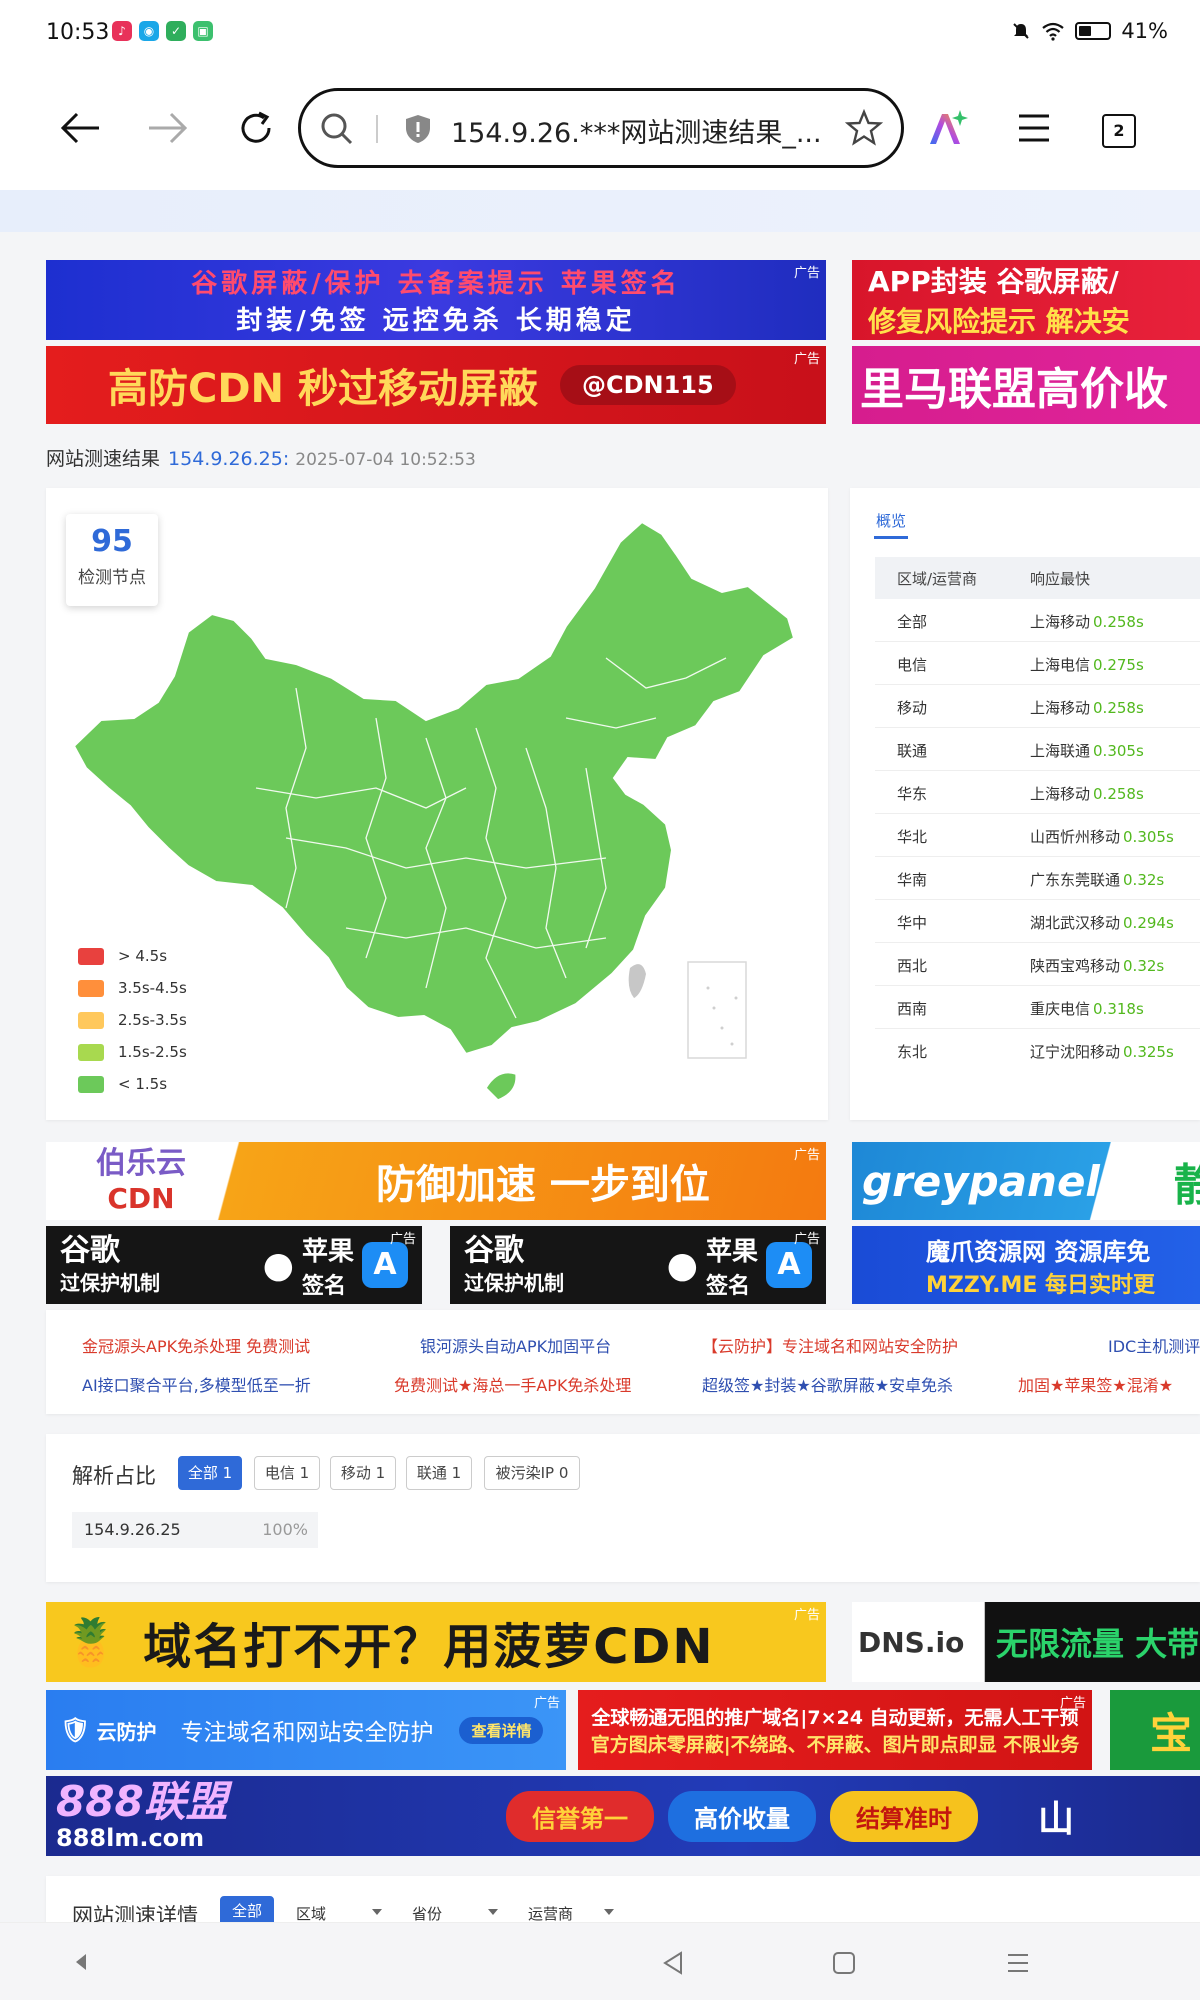  I want to click on ad-link: 超级签★封装★谷歌屏蔽★安卓免杀, so click(827, 1384).